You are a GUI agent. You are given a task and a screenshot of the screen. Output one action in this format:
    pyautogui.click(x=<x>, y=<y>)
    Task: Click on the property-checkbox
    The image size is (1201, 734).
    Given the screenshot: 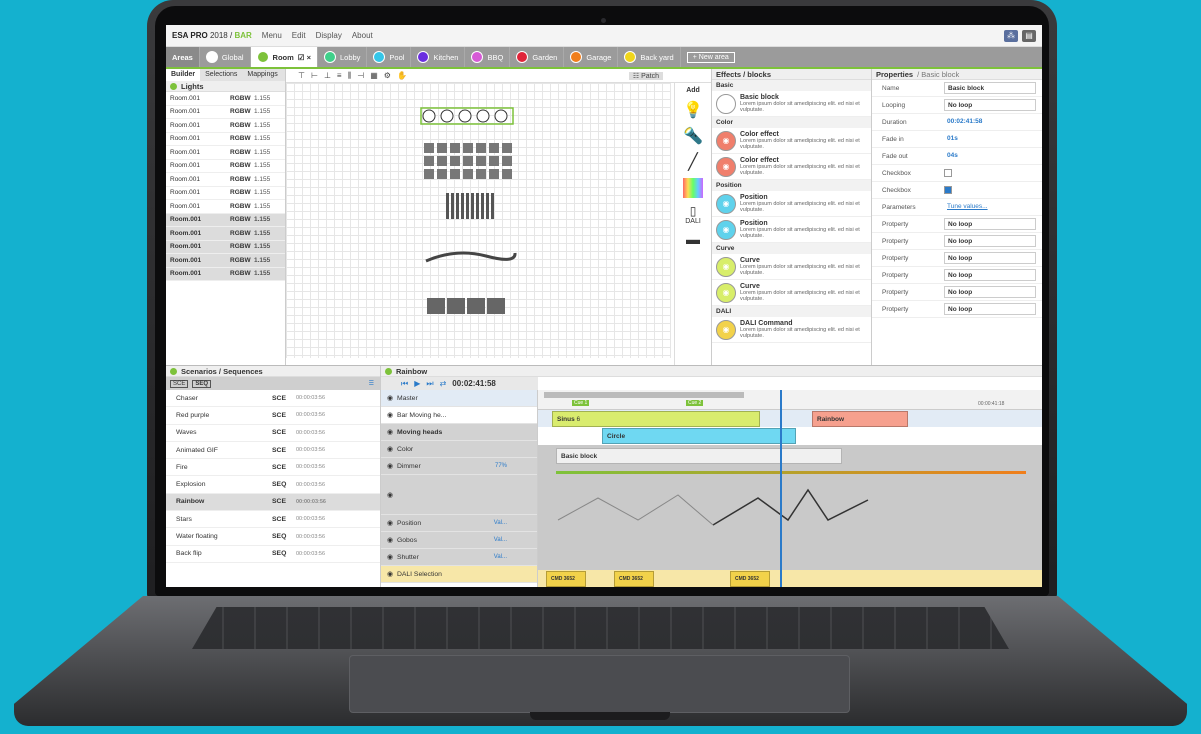 What is the action you would take?
    pyautogui.click(x=948, y=190)
    